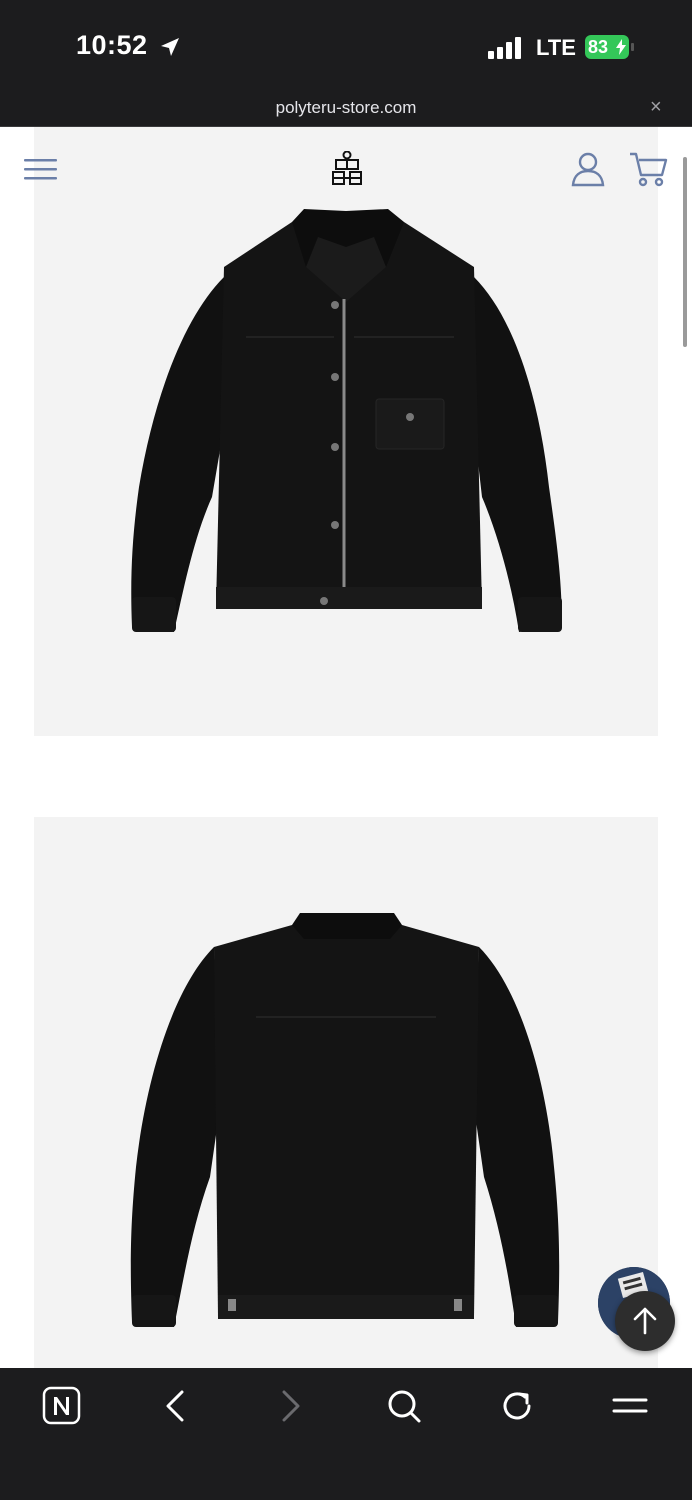  Describe the element at coordinates (112, 45) in the screenshot. I see `status-time: 10:52` at that location.